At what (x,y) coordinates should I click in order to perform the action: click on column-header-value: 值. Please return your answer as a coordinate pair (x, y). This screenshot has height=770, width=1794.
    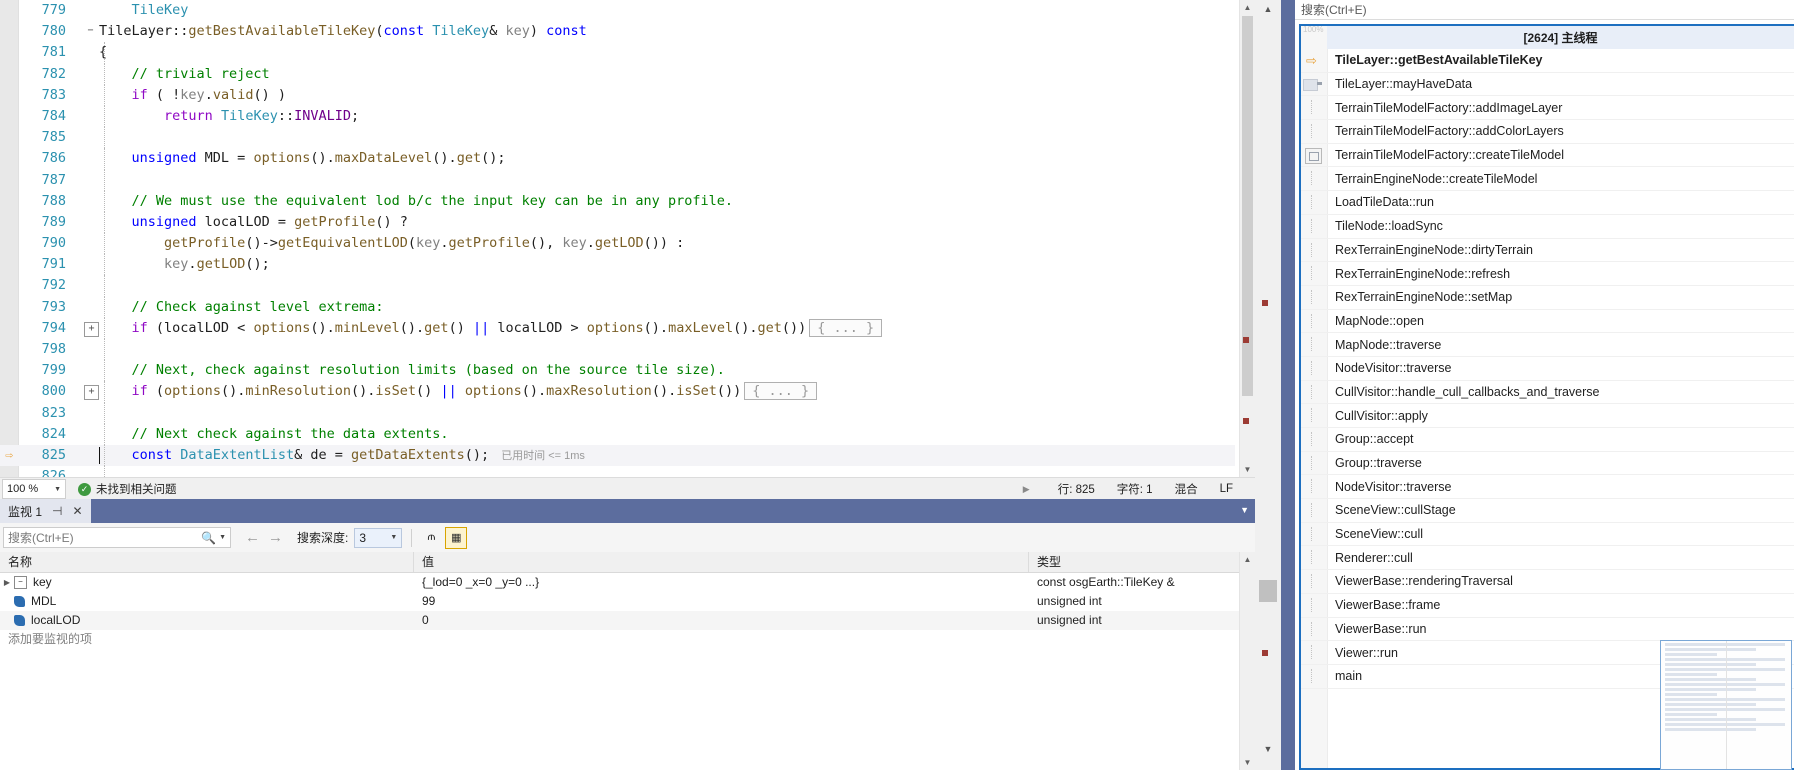
    Looking at the image, I should click on (721, 562).